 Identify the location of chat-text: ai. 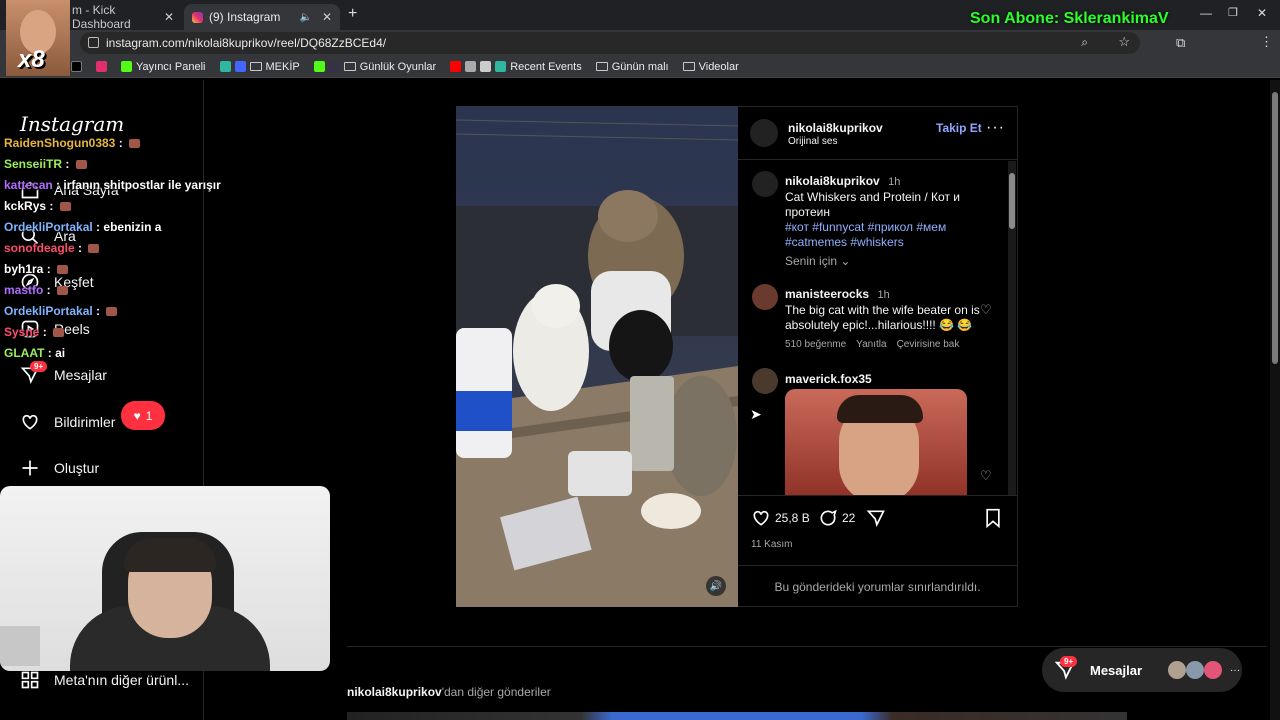
(60, 353).